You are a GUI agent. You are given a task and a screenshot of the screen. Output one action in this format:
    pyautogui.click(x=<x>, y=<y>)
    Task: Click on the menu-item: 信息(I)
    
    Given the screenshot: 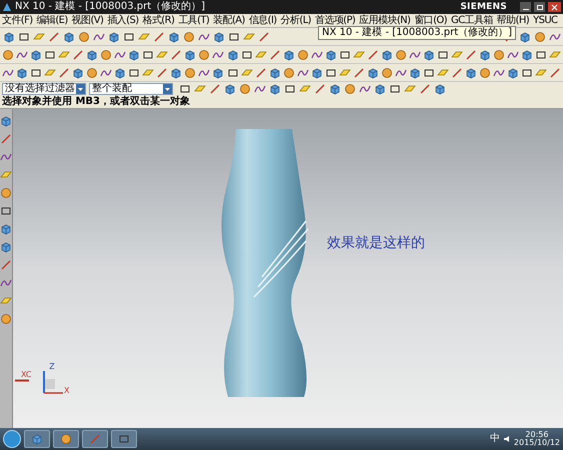 What is the action you would take?
    pyautogui.click(x=263, y=21)
    